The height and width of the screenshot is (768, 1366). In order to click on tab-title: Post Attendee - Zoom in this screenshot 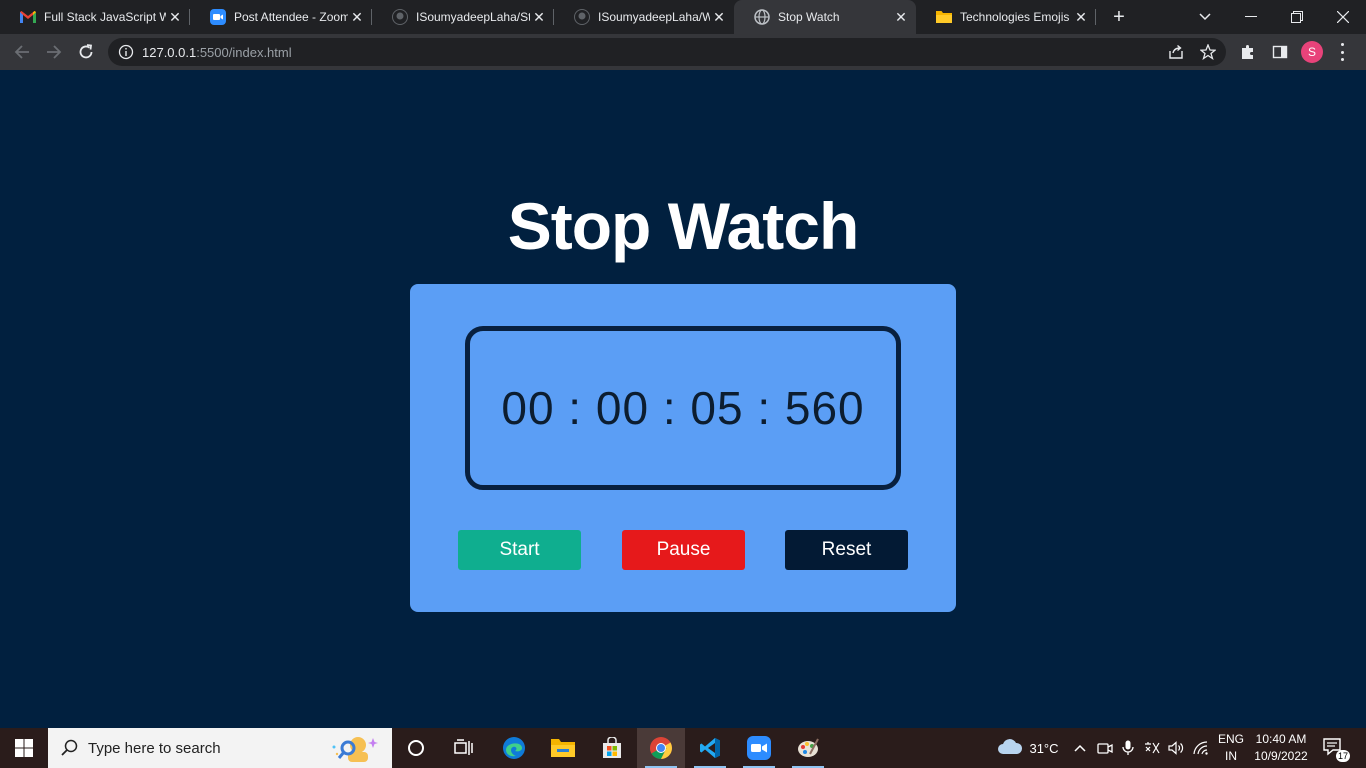, I will do `click(291, 17)`.